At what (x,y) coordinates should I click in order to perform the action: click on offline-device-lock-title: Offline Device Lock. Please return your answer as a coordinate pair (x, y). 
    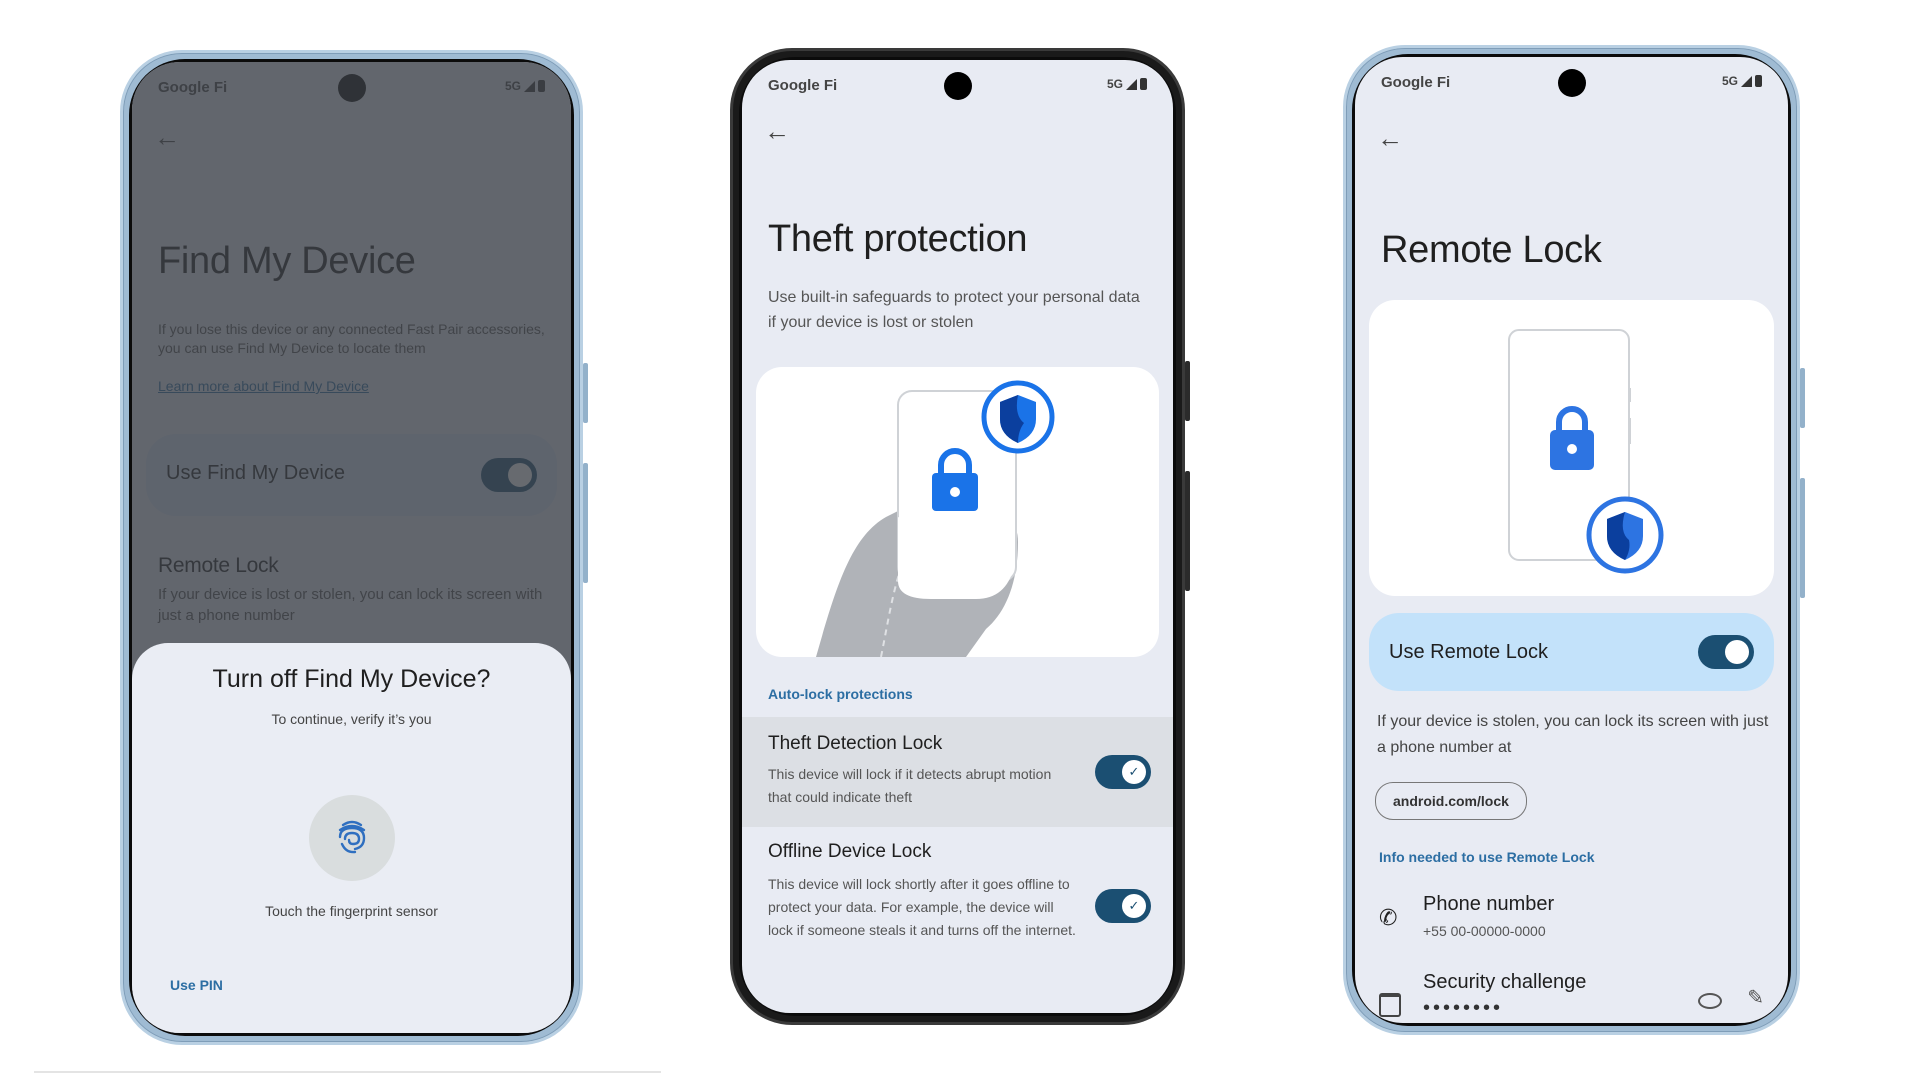
    Looking at the image, I should click on (850, 851).